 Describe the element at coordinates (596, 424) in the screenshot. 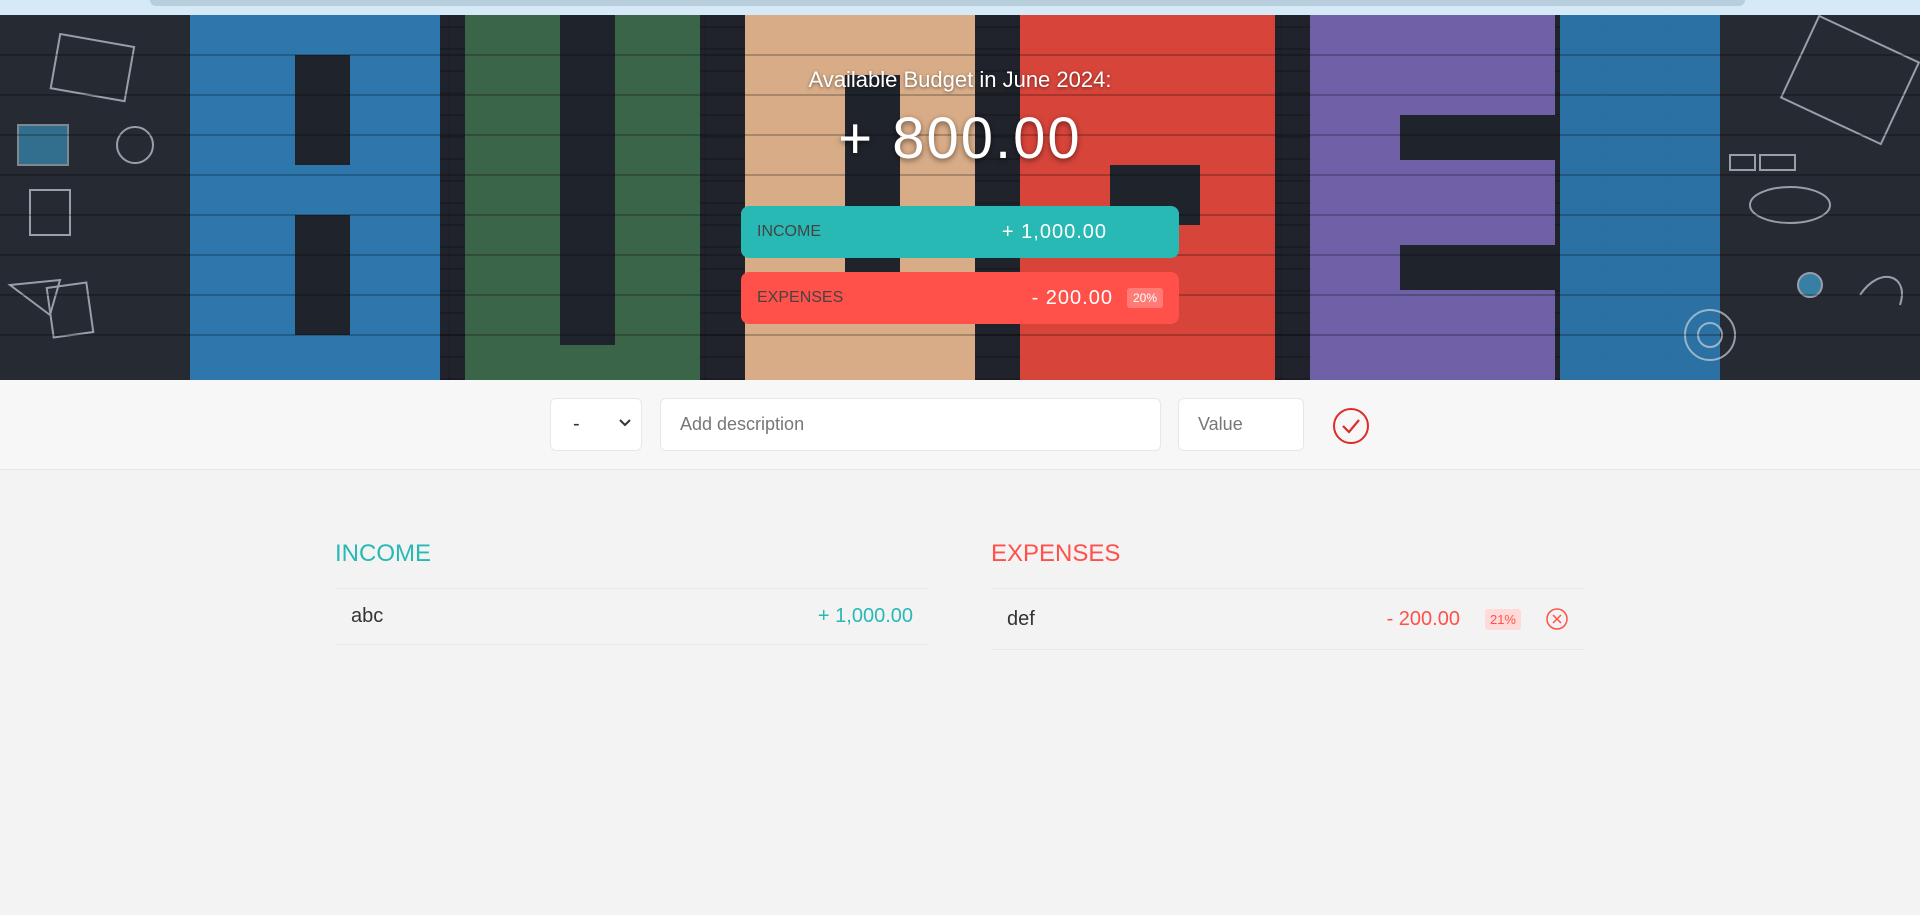

I see `type-select: -` at that location.